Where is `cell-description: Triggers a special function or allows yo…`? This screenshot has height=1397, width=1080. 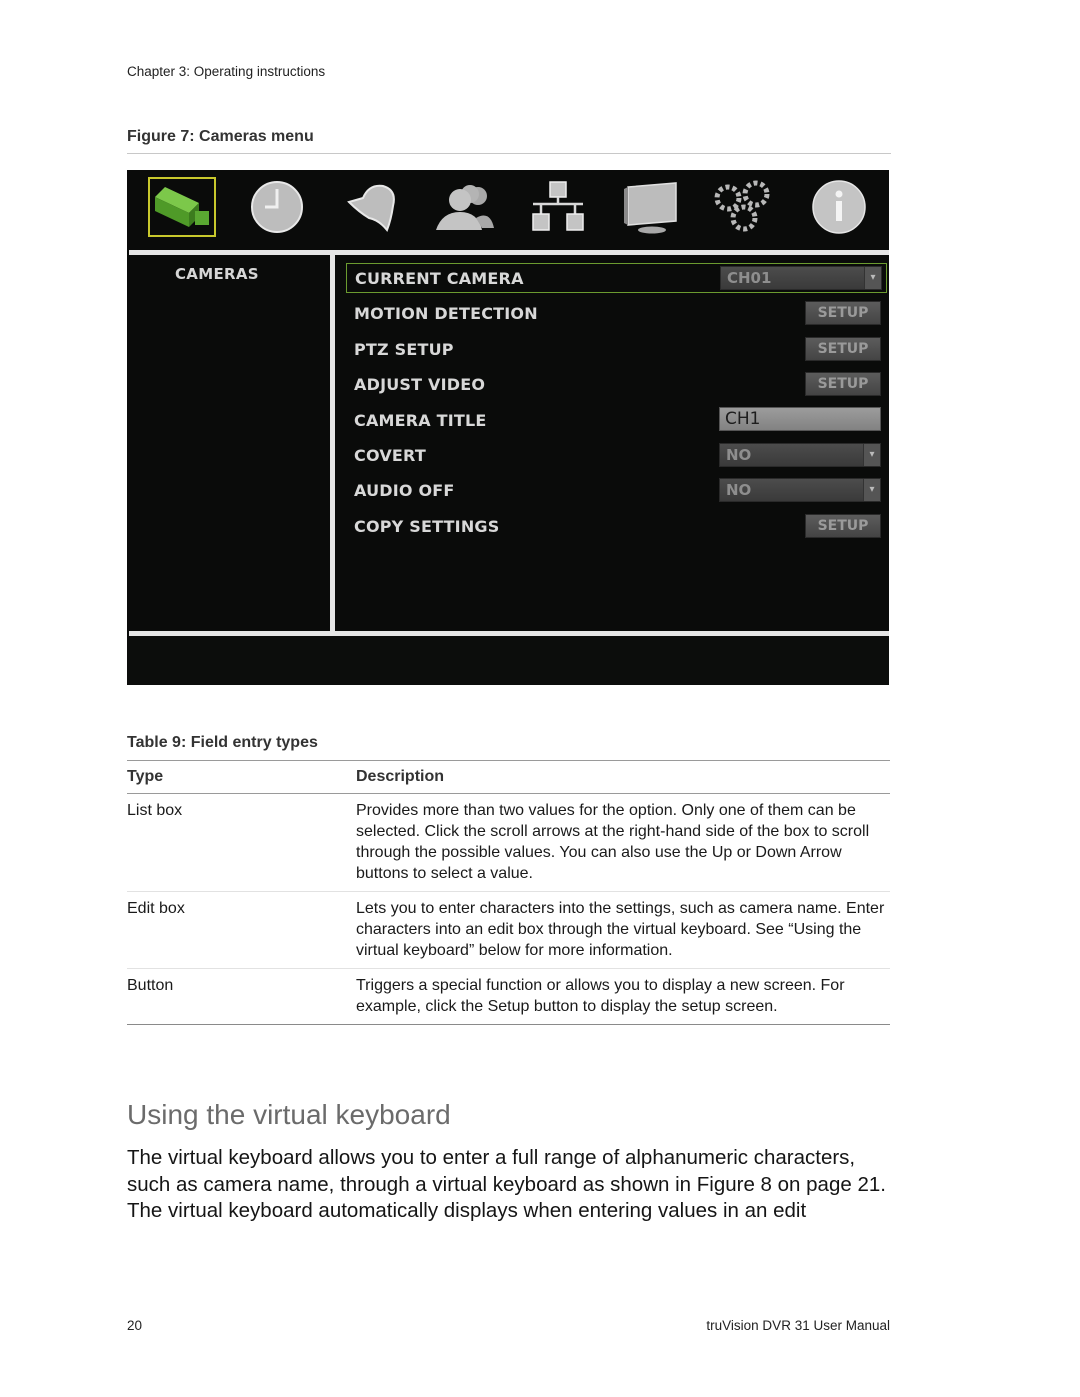
cell-description: Triggers a special function or allows yo… is located at coordinates (600, 996).